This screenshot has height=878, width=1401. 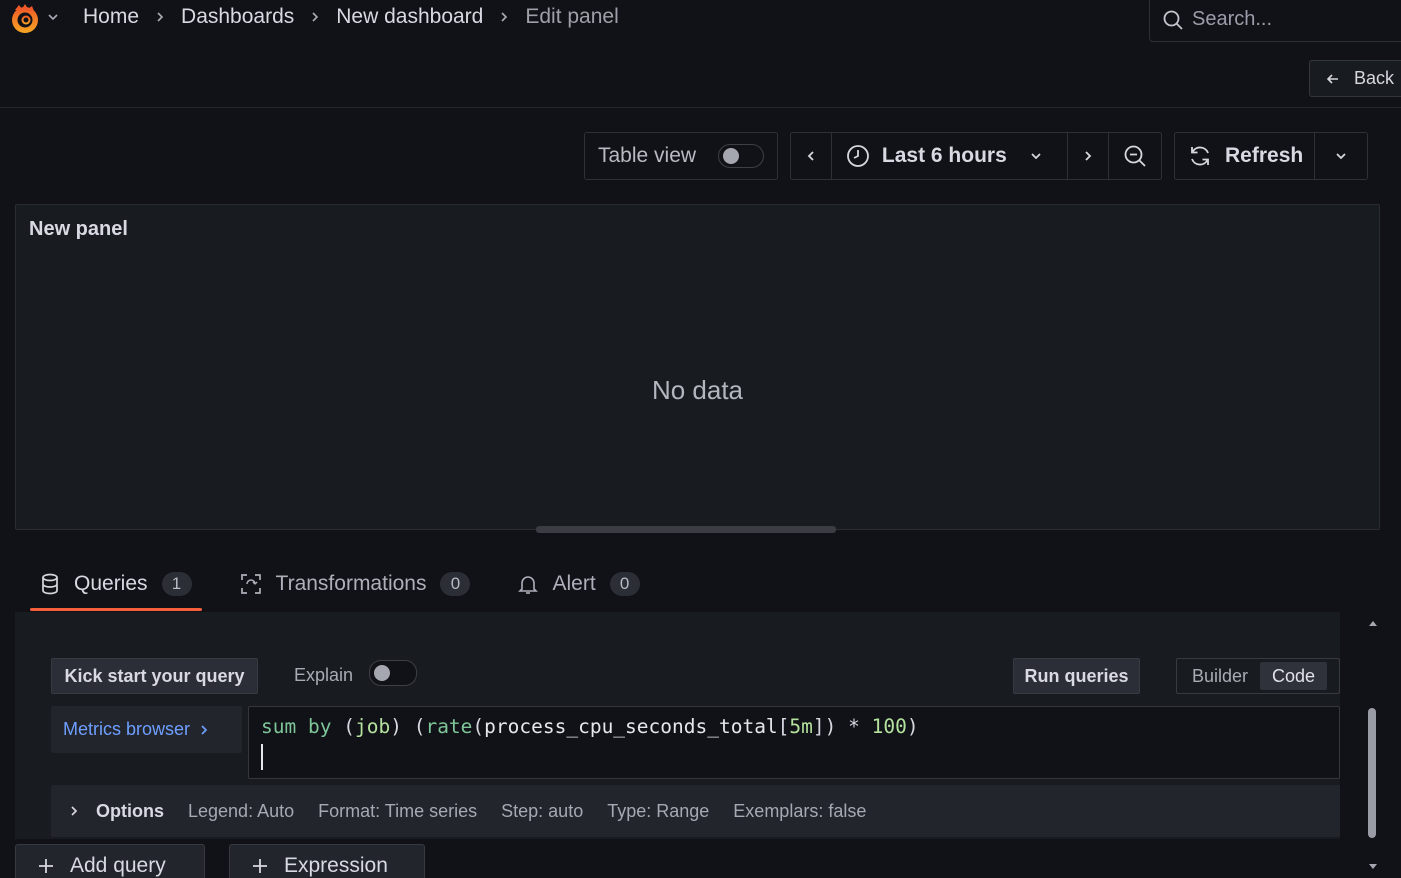 What do you see at coordinates (700, 21) in the screenshot?
I see `top-navbar: Home Dashboards New dashboard Edit panel` at bounding box center [700, 21].